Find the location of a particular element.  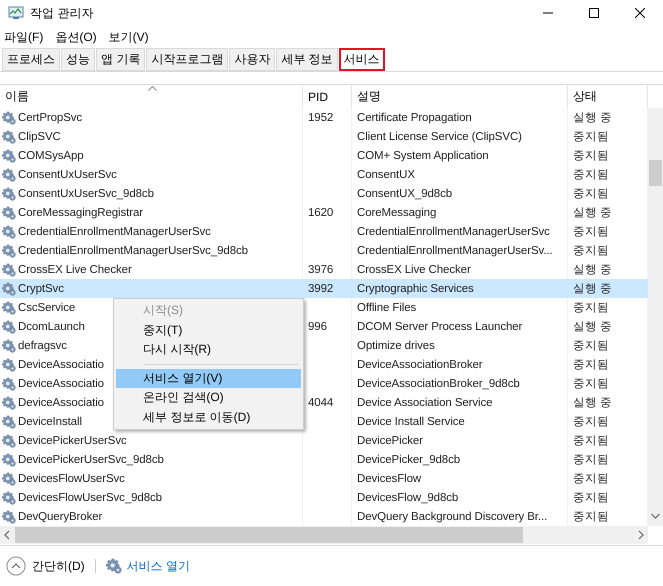

service-name: DcomLaunch is located at coordinates (51, 326).